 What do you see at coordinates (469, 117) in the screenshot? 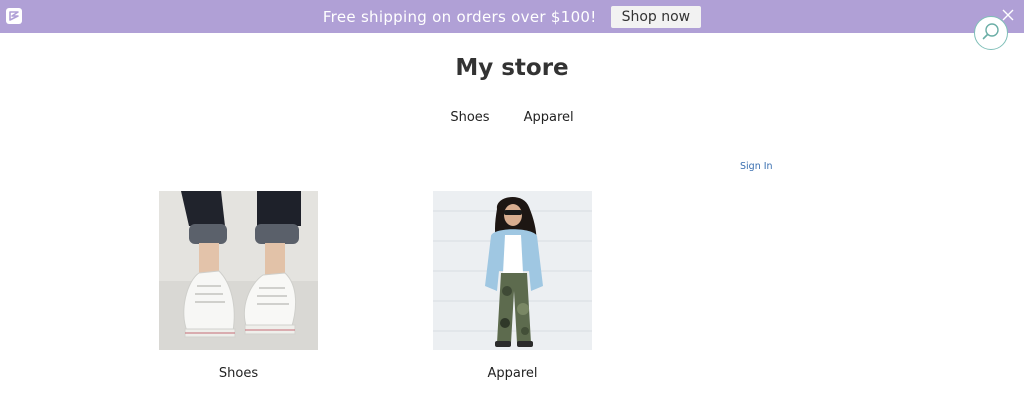
I see `nav-item-shoes: Shoes` at bounding box center [469, 117].